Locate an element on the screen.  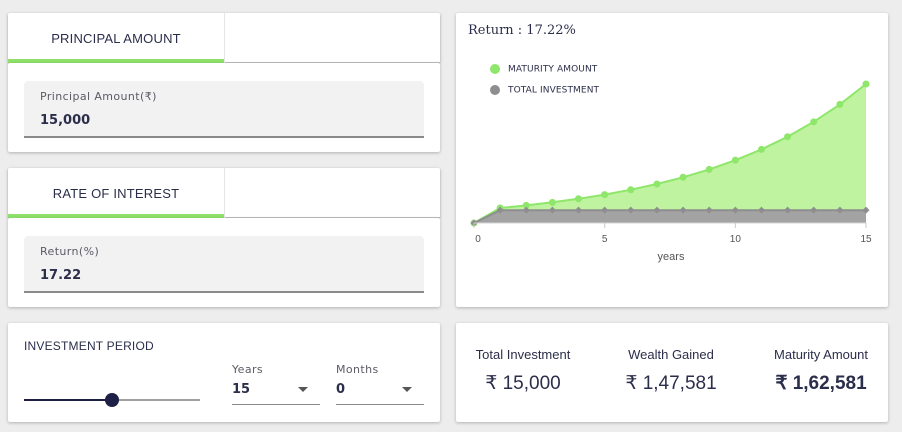
interest-tab-bar: RATE OF INTEREST is located at coordinates (224, 193).